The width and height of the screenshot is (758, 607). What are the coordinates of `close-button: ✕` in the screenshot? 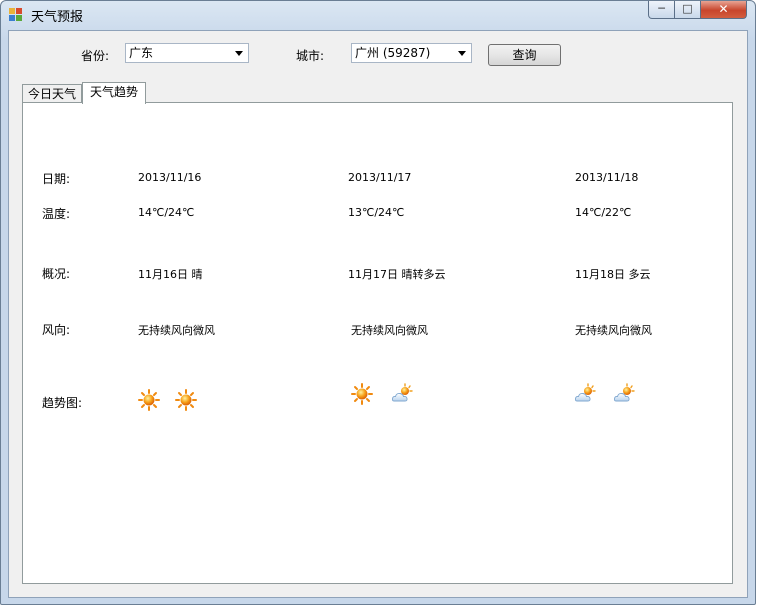 It's located at (724, 10).